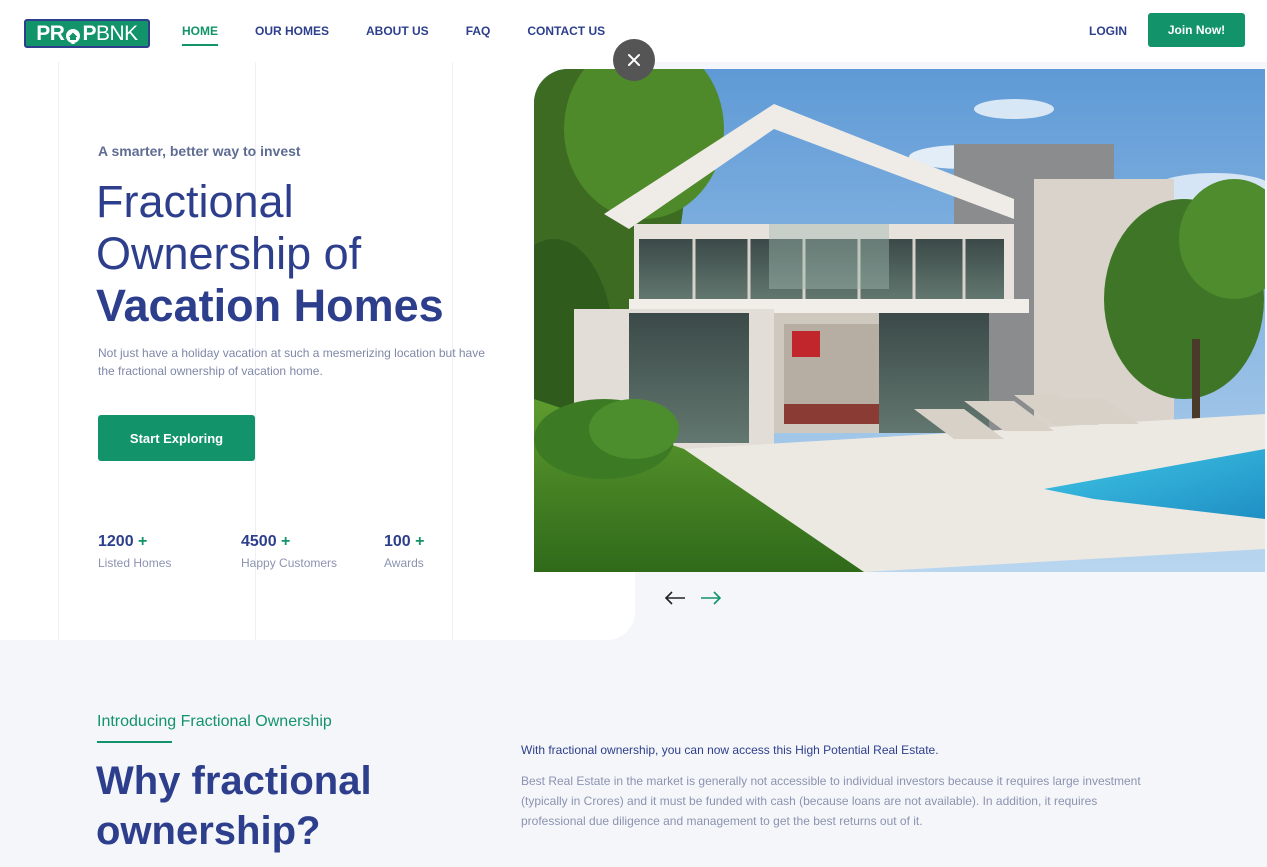  What do you see at coordinates (404, 551) in the screenshot?
I see `stat-awards: 100 + Awards` at bounding box center [404, 551].